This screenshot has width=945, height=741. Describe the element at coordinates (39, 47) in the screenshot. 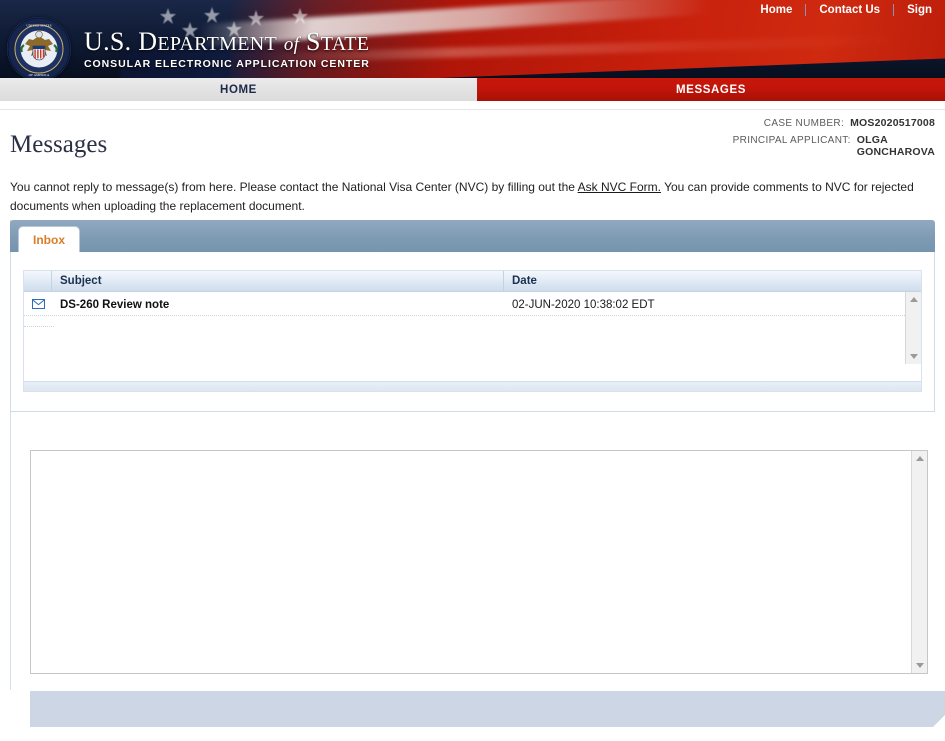

I see `department-of-state-seal-icon: UNITED STATES OF AMERICA` at that location.